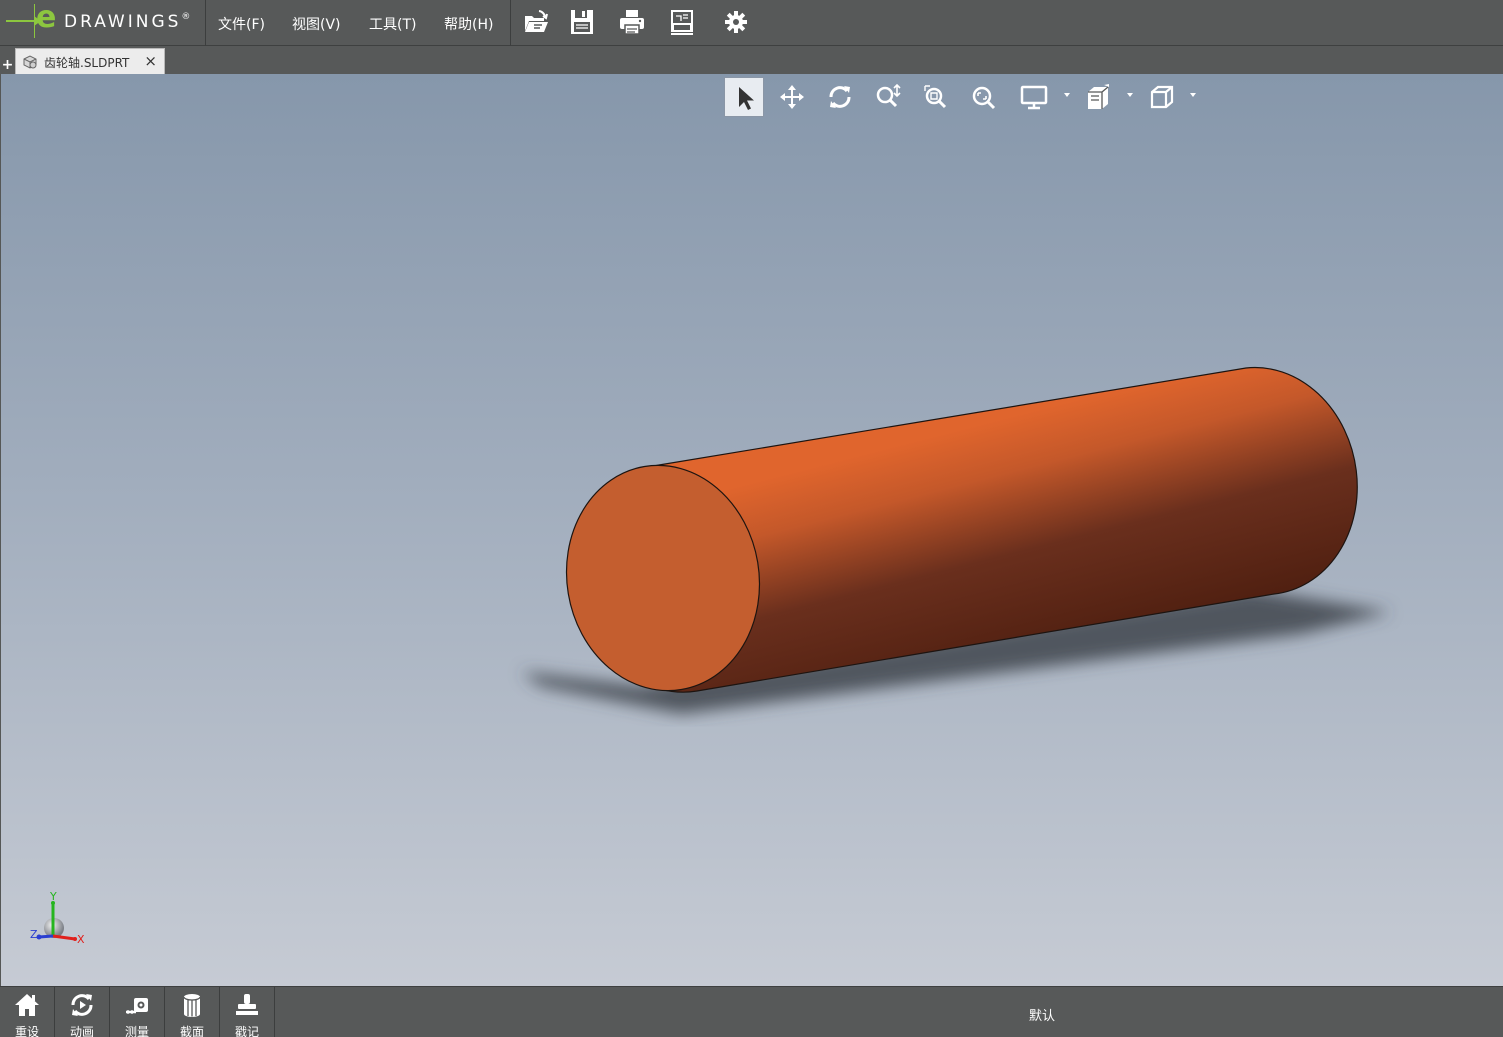 This screenshot has width=1503, height=1037. Describe the element at coordinates (82, 1005) in the screenshot. I see `animate-icon` at that location.